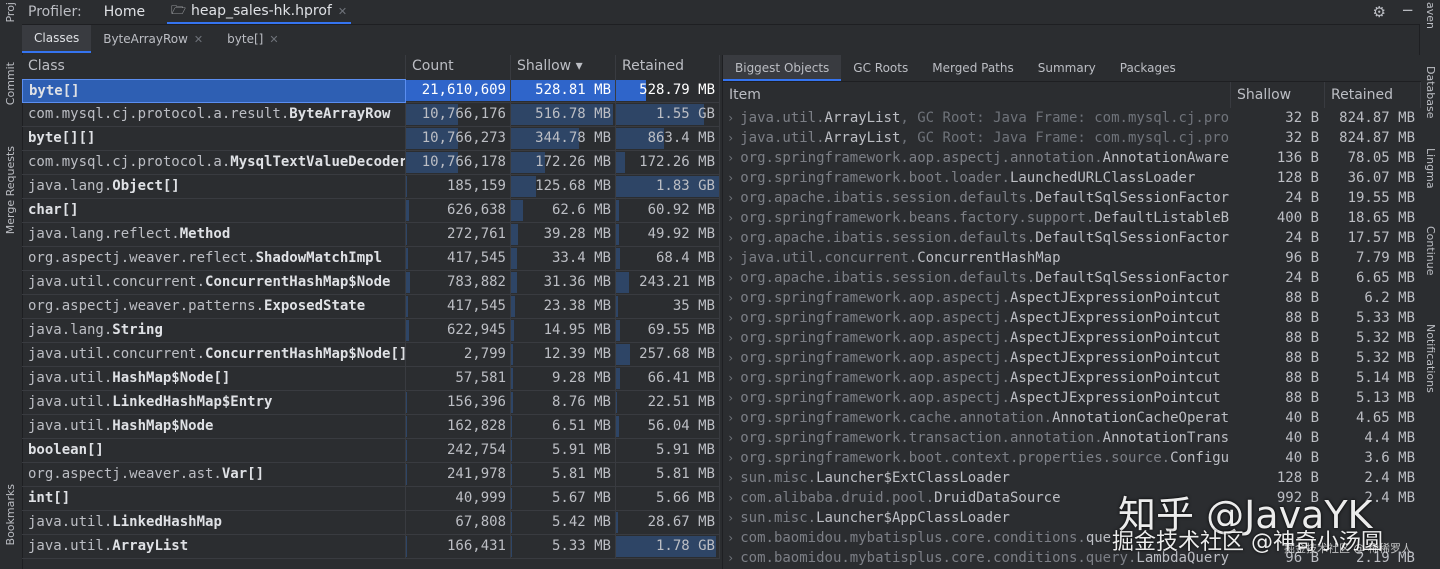 Image resolution: width=1440 pixels, height=569 pixels. What do you see at coordinates (888, 238) in the screenshot?
I see `item-pkg: org.apache.ibatis.session.defaults.` at bounding box center [888, 238].